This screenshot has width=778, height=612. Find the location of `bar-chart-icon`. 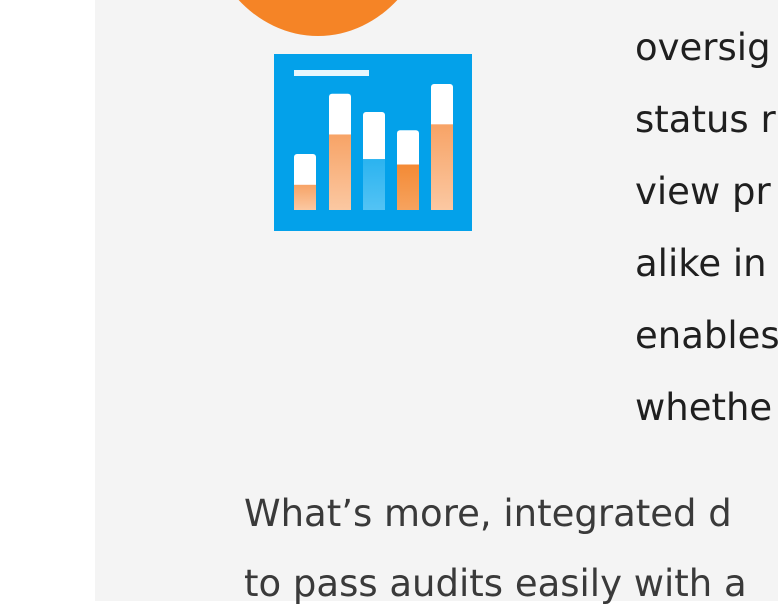

bar-chart-icon is located at coordinates (373, 142).